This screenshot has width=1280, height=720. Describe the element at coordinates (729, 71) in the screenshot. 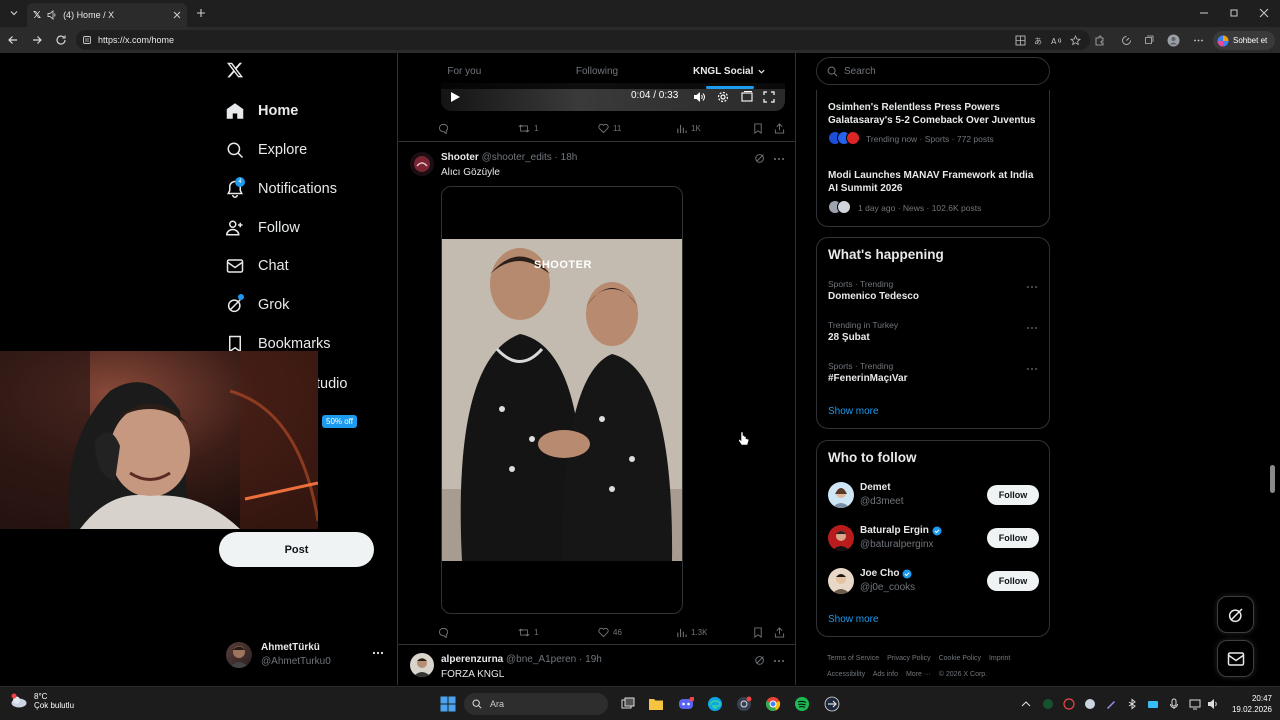

I see `tab-kngl-social: KNGL Social` at that location.